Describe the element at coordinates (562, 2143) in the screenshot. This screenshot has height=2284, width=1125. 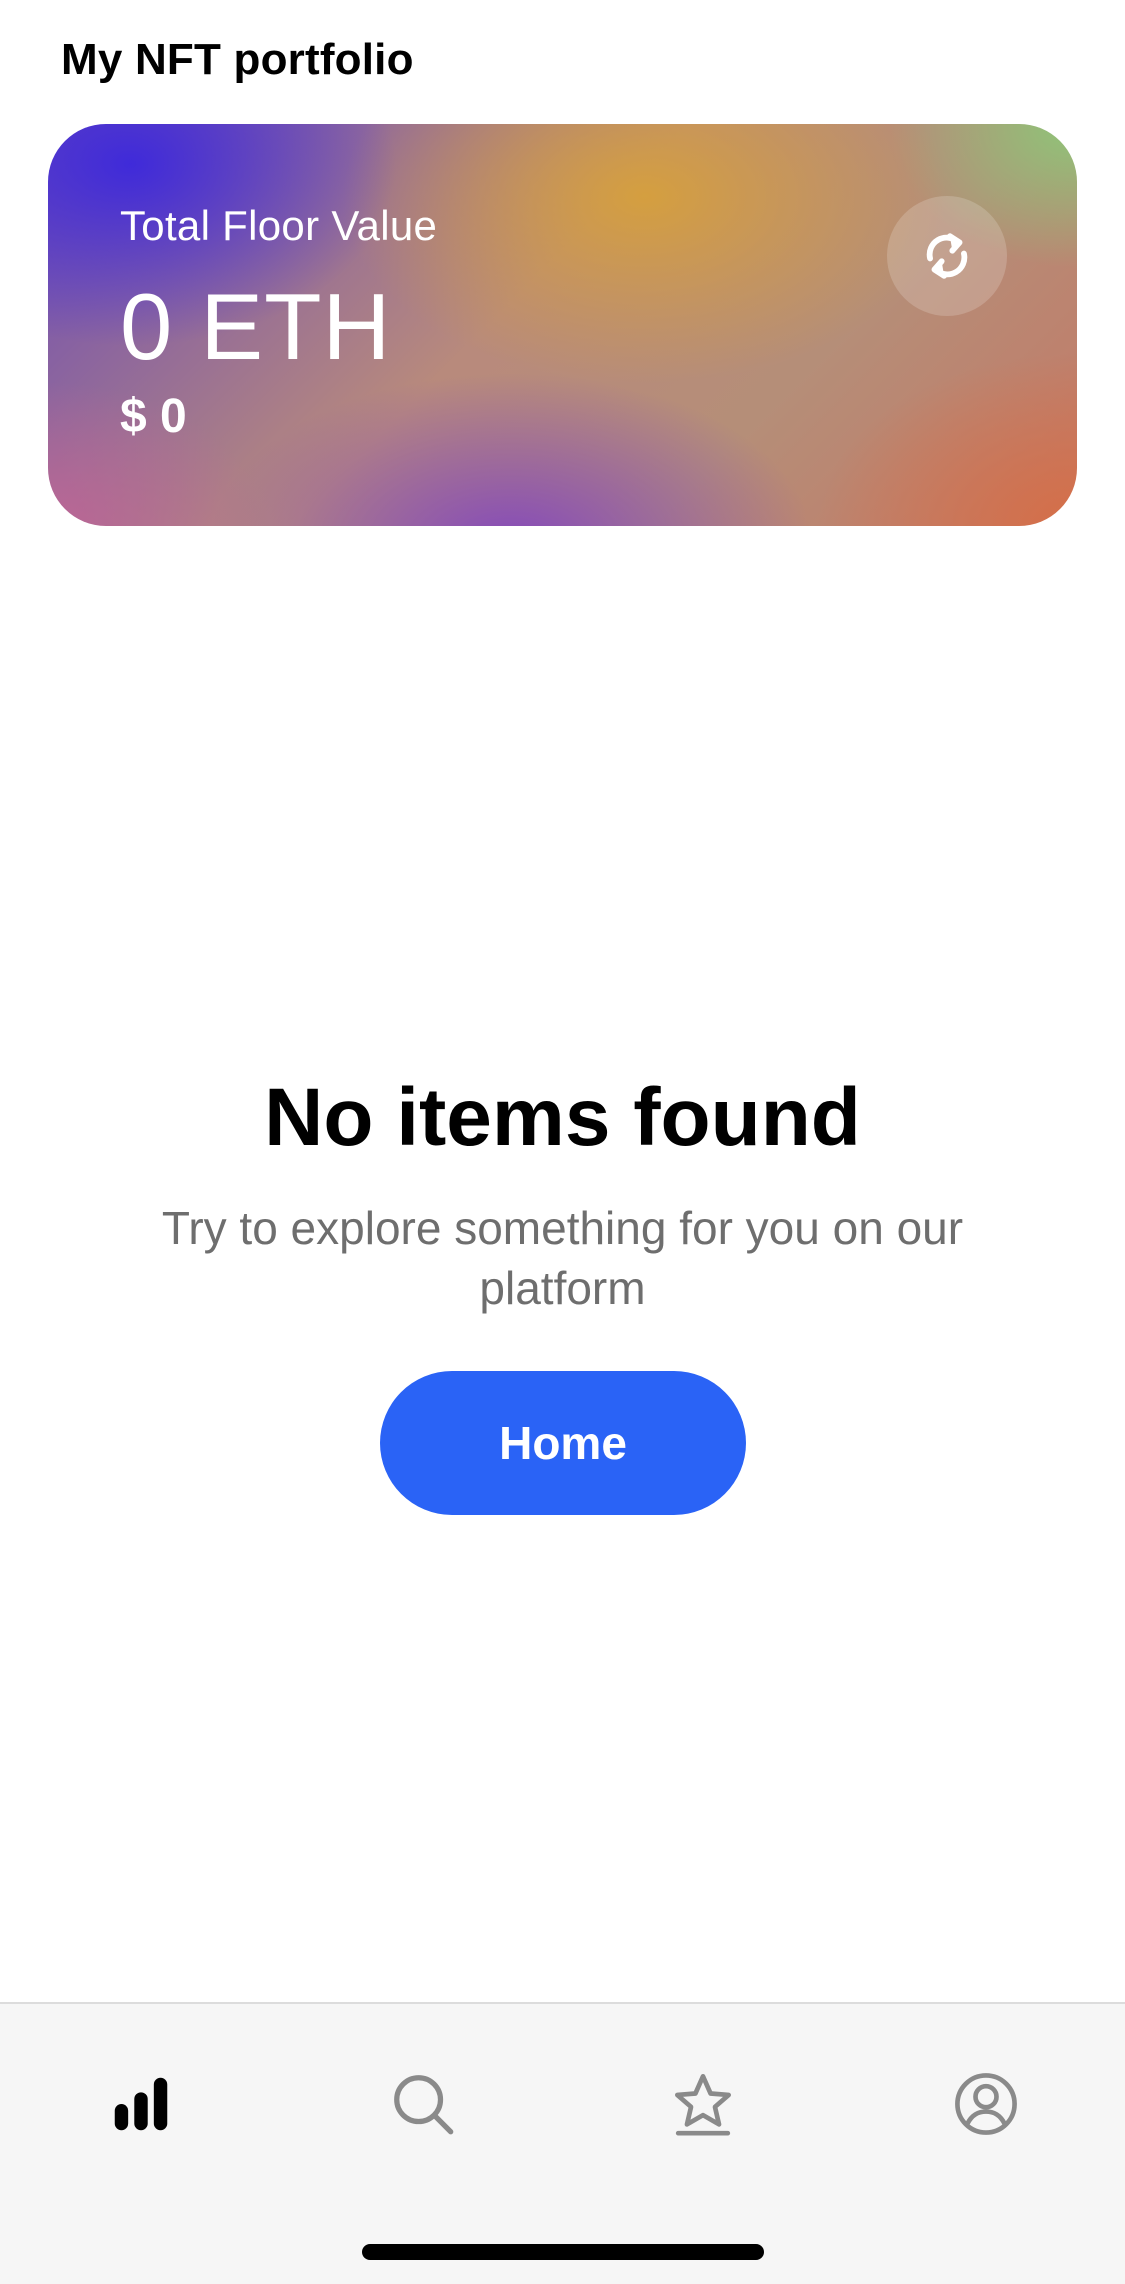
I see `bottom-tab-bar` at that location.